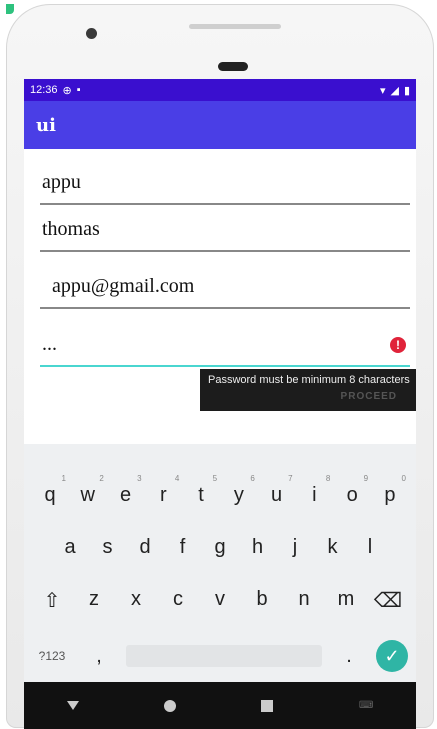 The height and width of the screenshot is (729, 437). I want to click on period-key: ., so click(349, 656).